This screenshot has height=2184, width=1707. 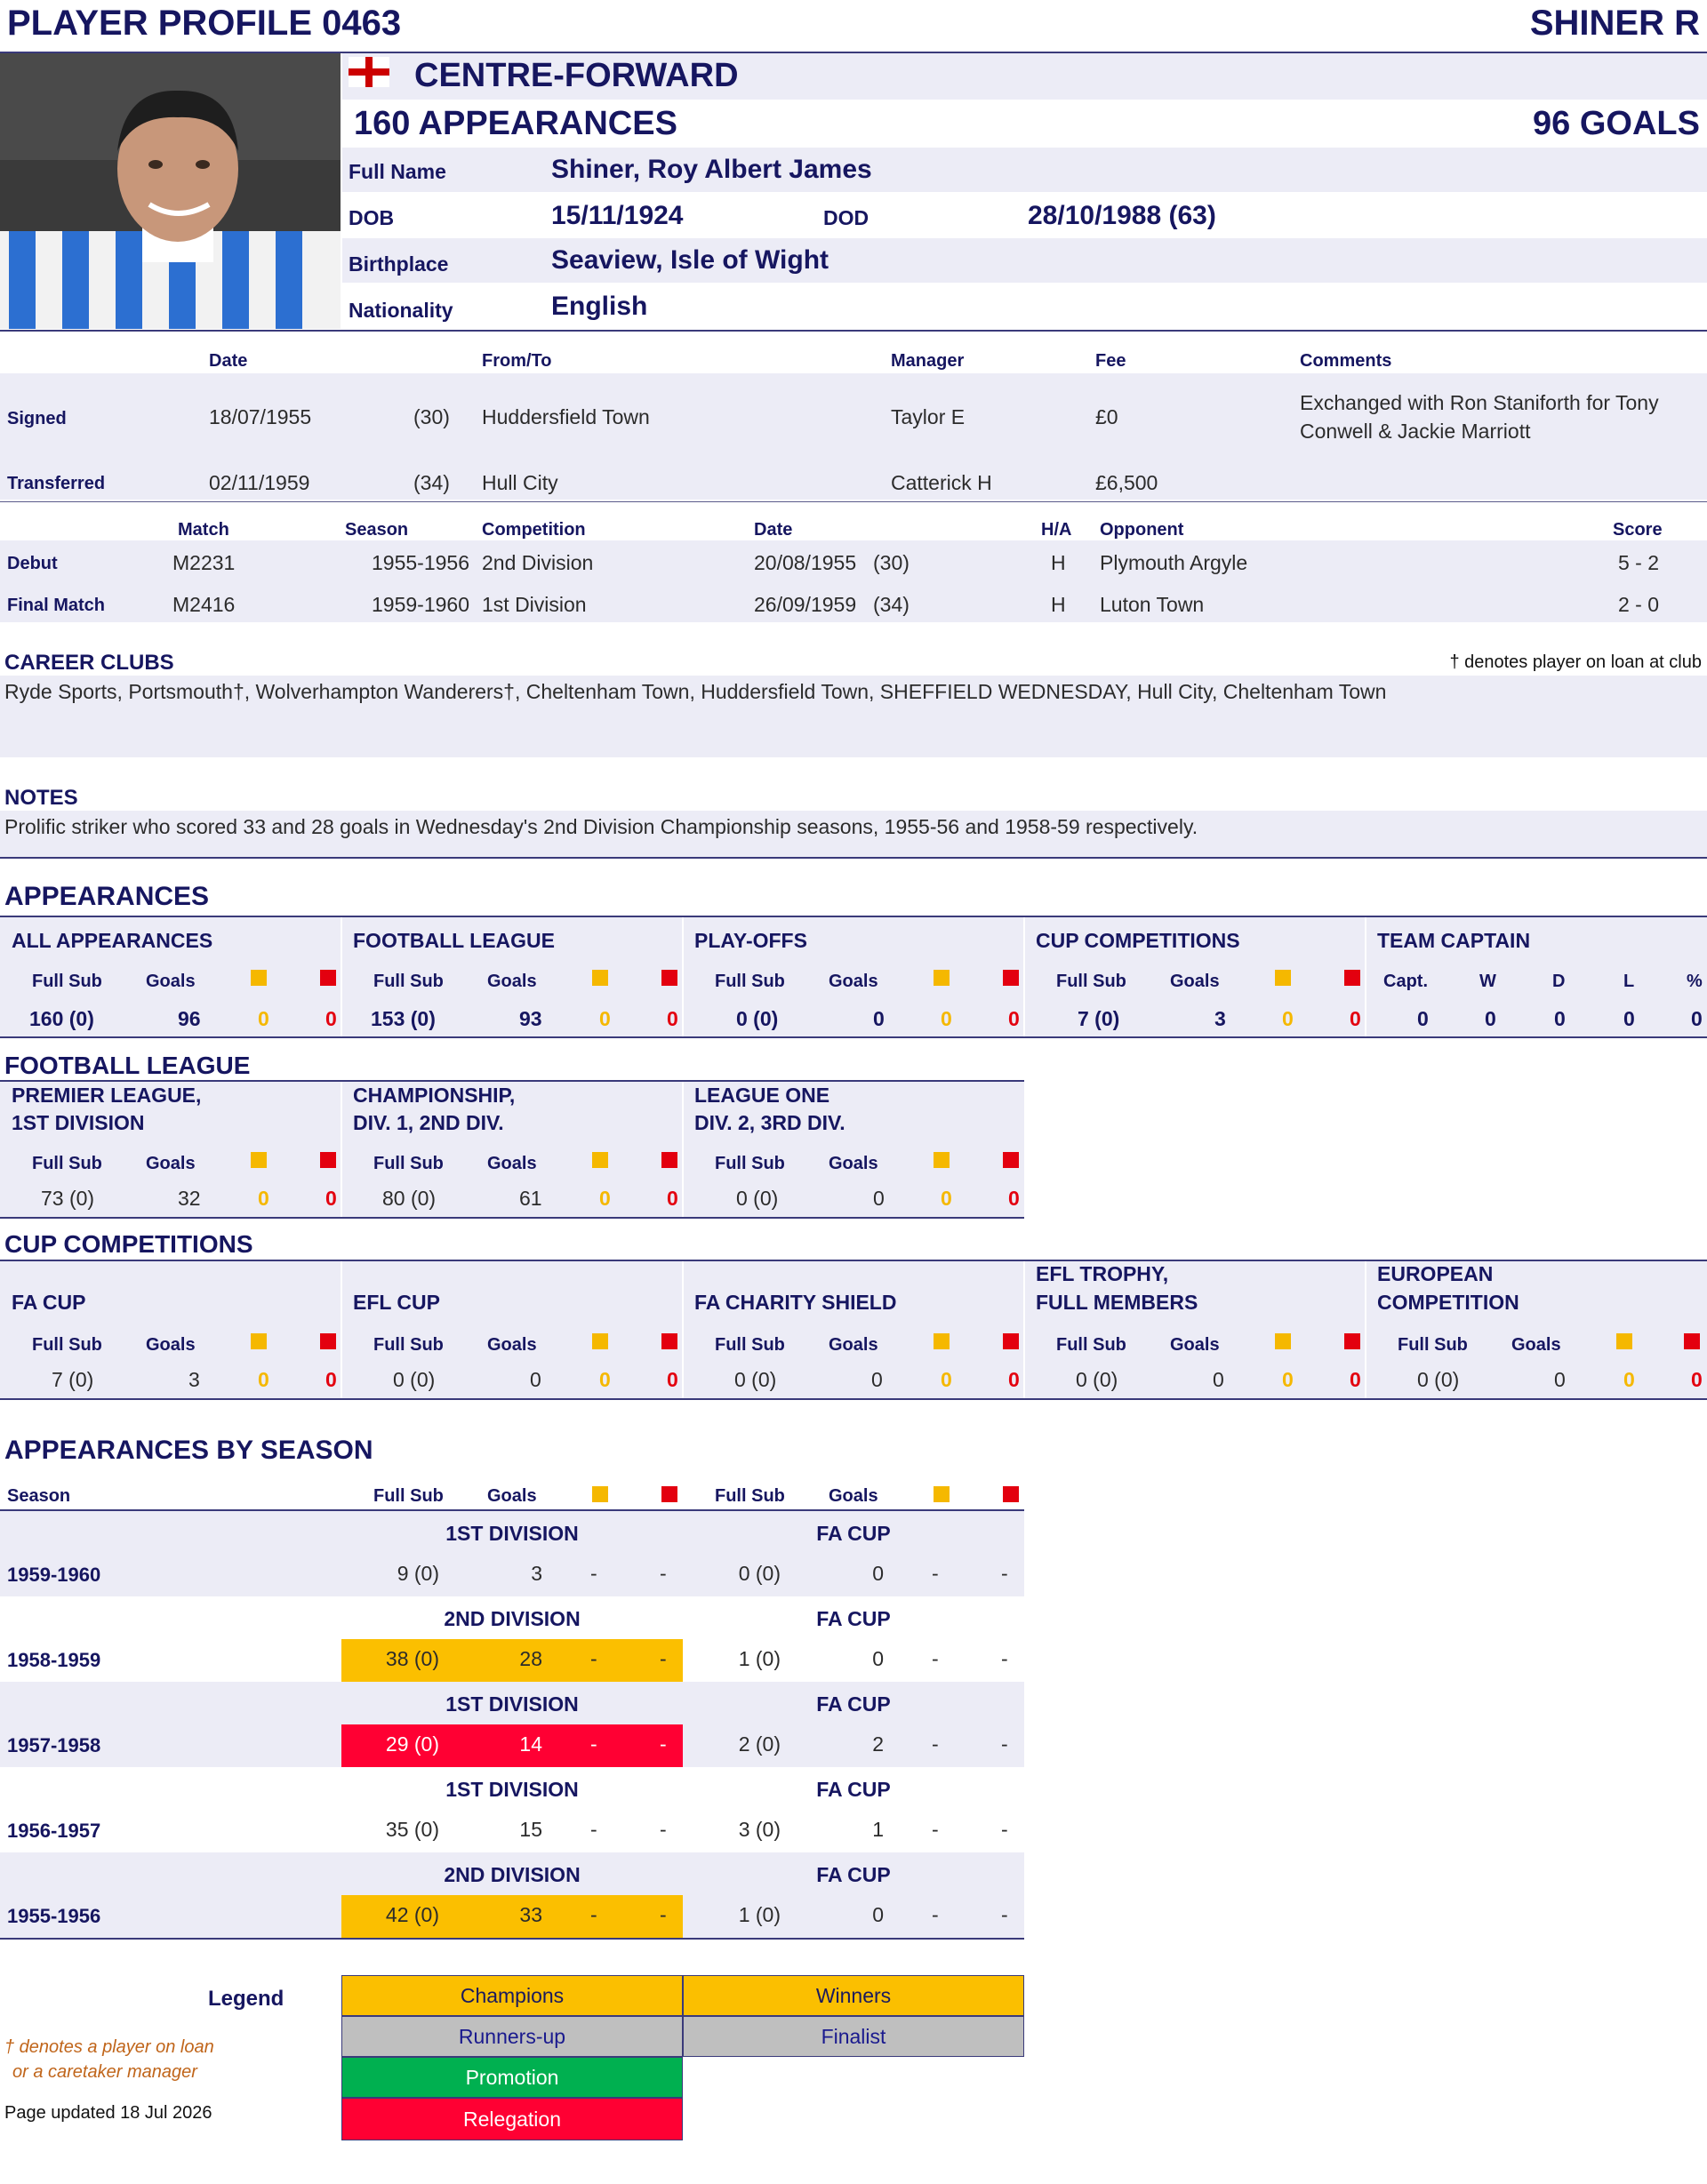 I want to click on captain-value-d: 0, so click(x=1560, y=1018).